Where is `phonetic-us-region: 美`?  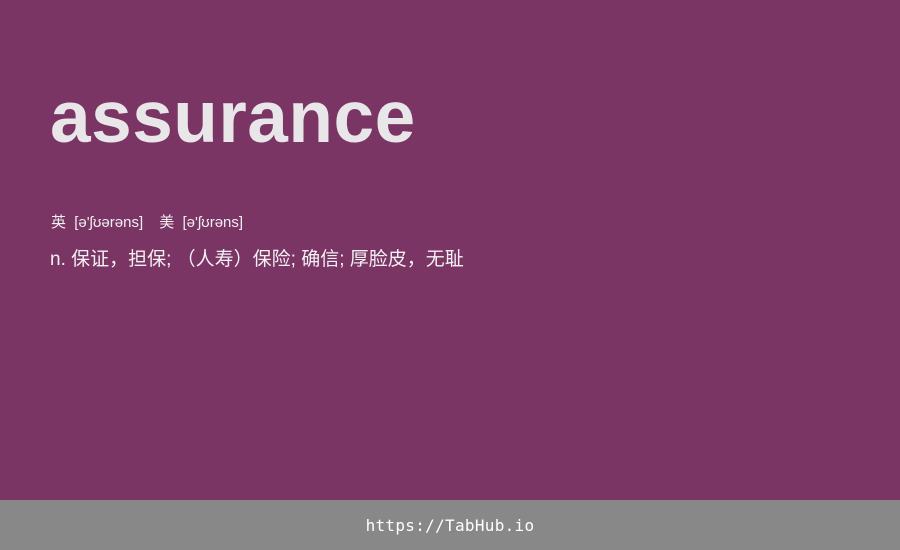
phonetic-us-region: 美 is located at coordinates (167, 222).